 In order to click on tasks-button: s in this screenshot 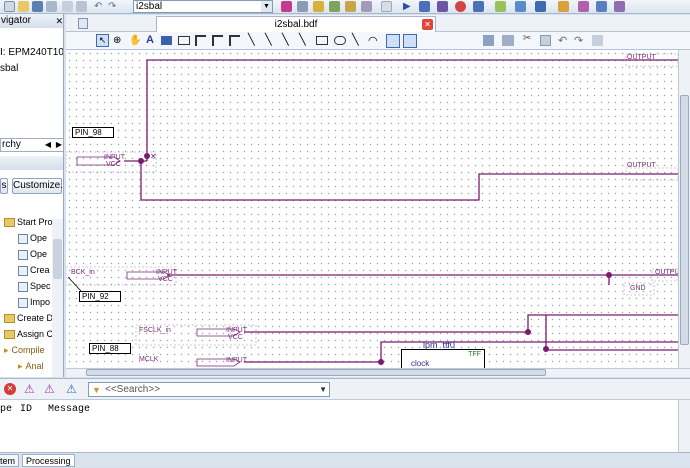, I will do `click(4, 186)`.